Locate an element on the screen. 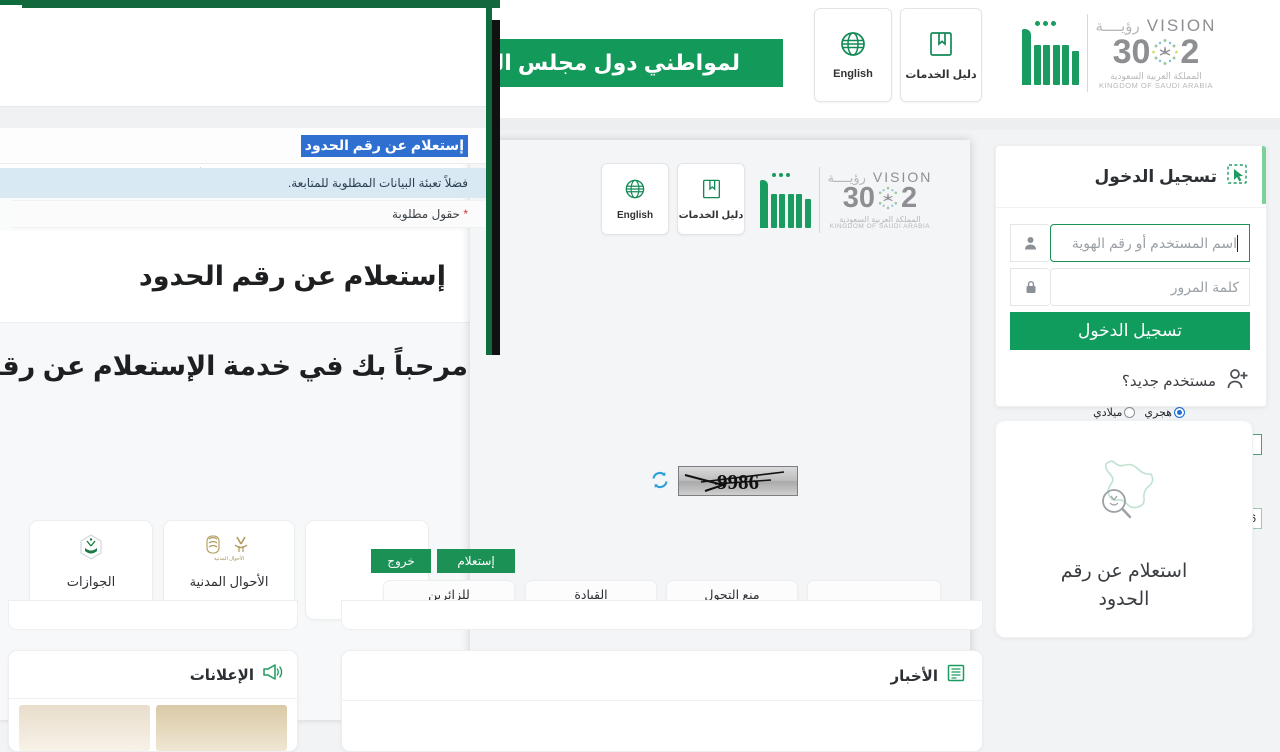 The width and height of the screenshot is (1280, 752). vision-word-en: VISION is located at coordinates (1181, 25).